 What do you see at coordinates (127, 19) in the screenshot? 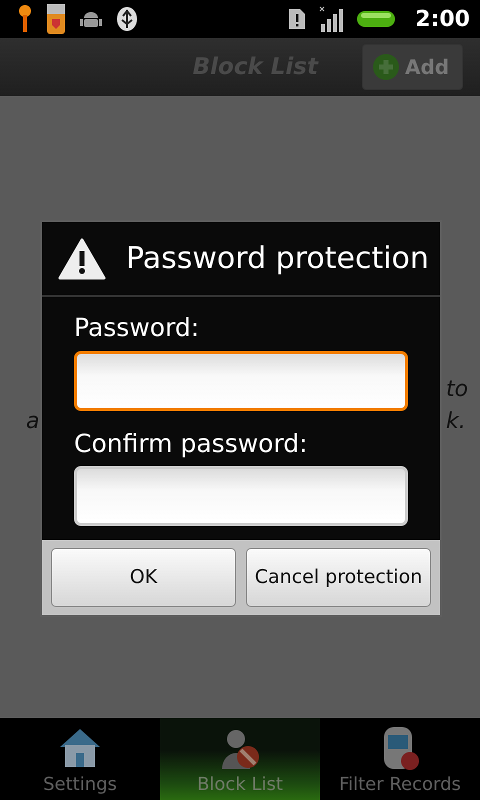
I see `usb-icon` at bounding box center [127, 19].